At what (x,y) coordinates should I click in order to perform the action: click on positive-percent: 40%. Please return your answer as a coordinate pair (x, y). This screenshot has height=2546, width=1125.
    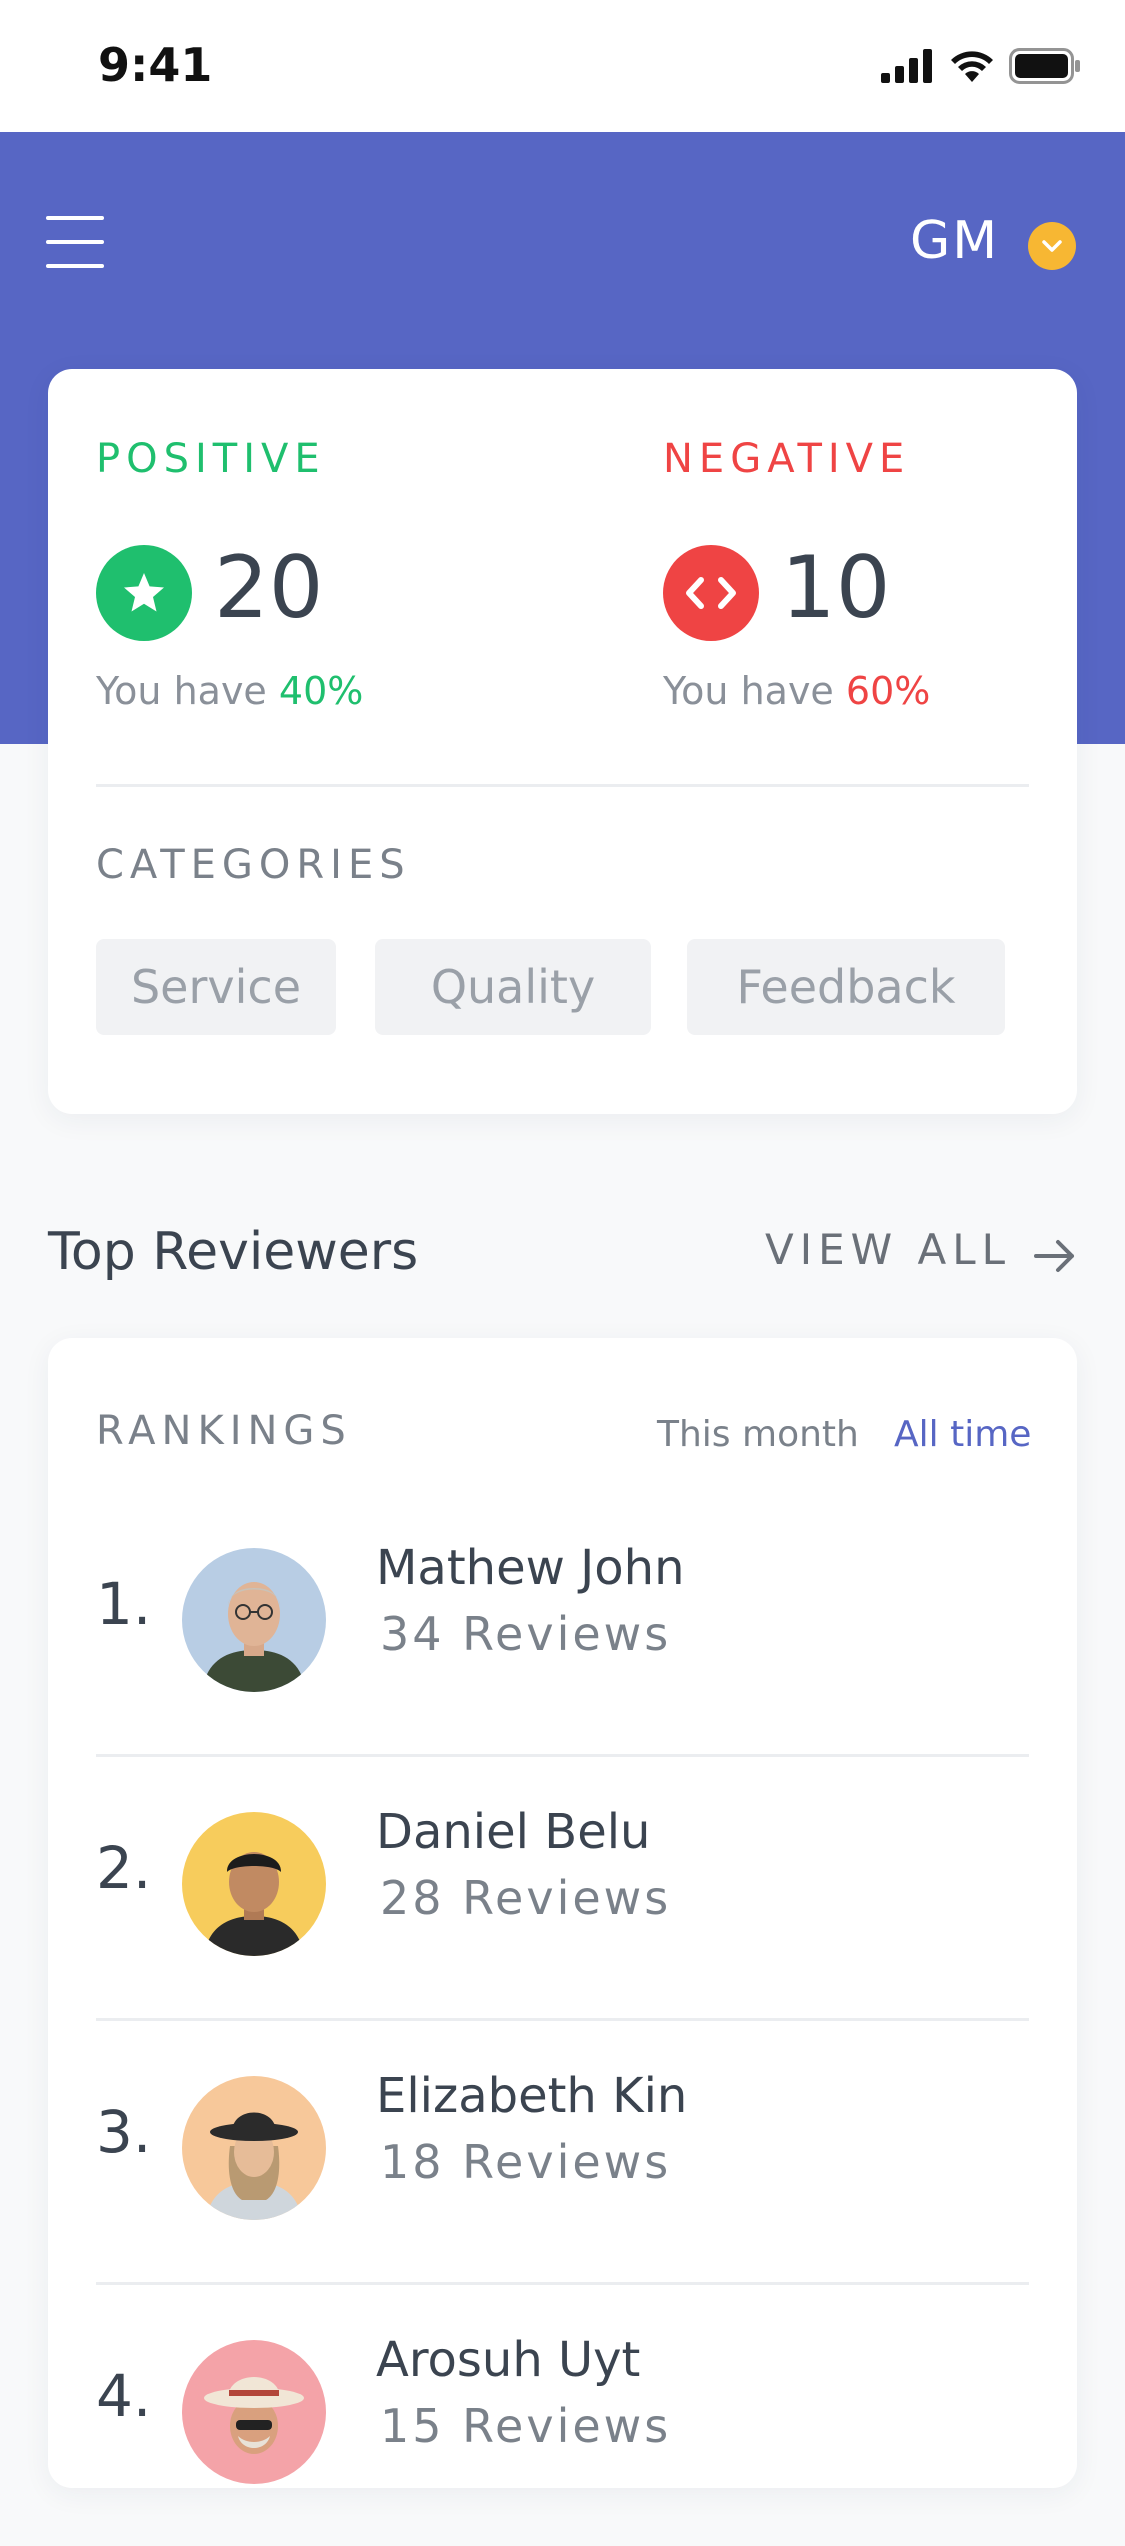
    Looking at the image, I should click on (321, 691).